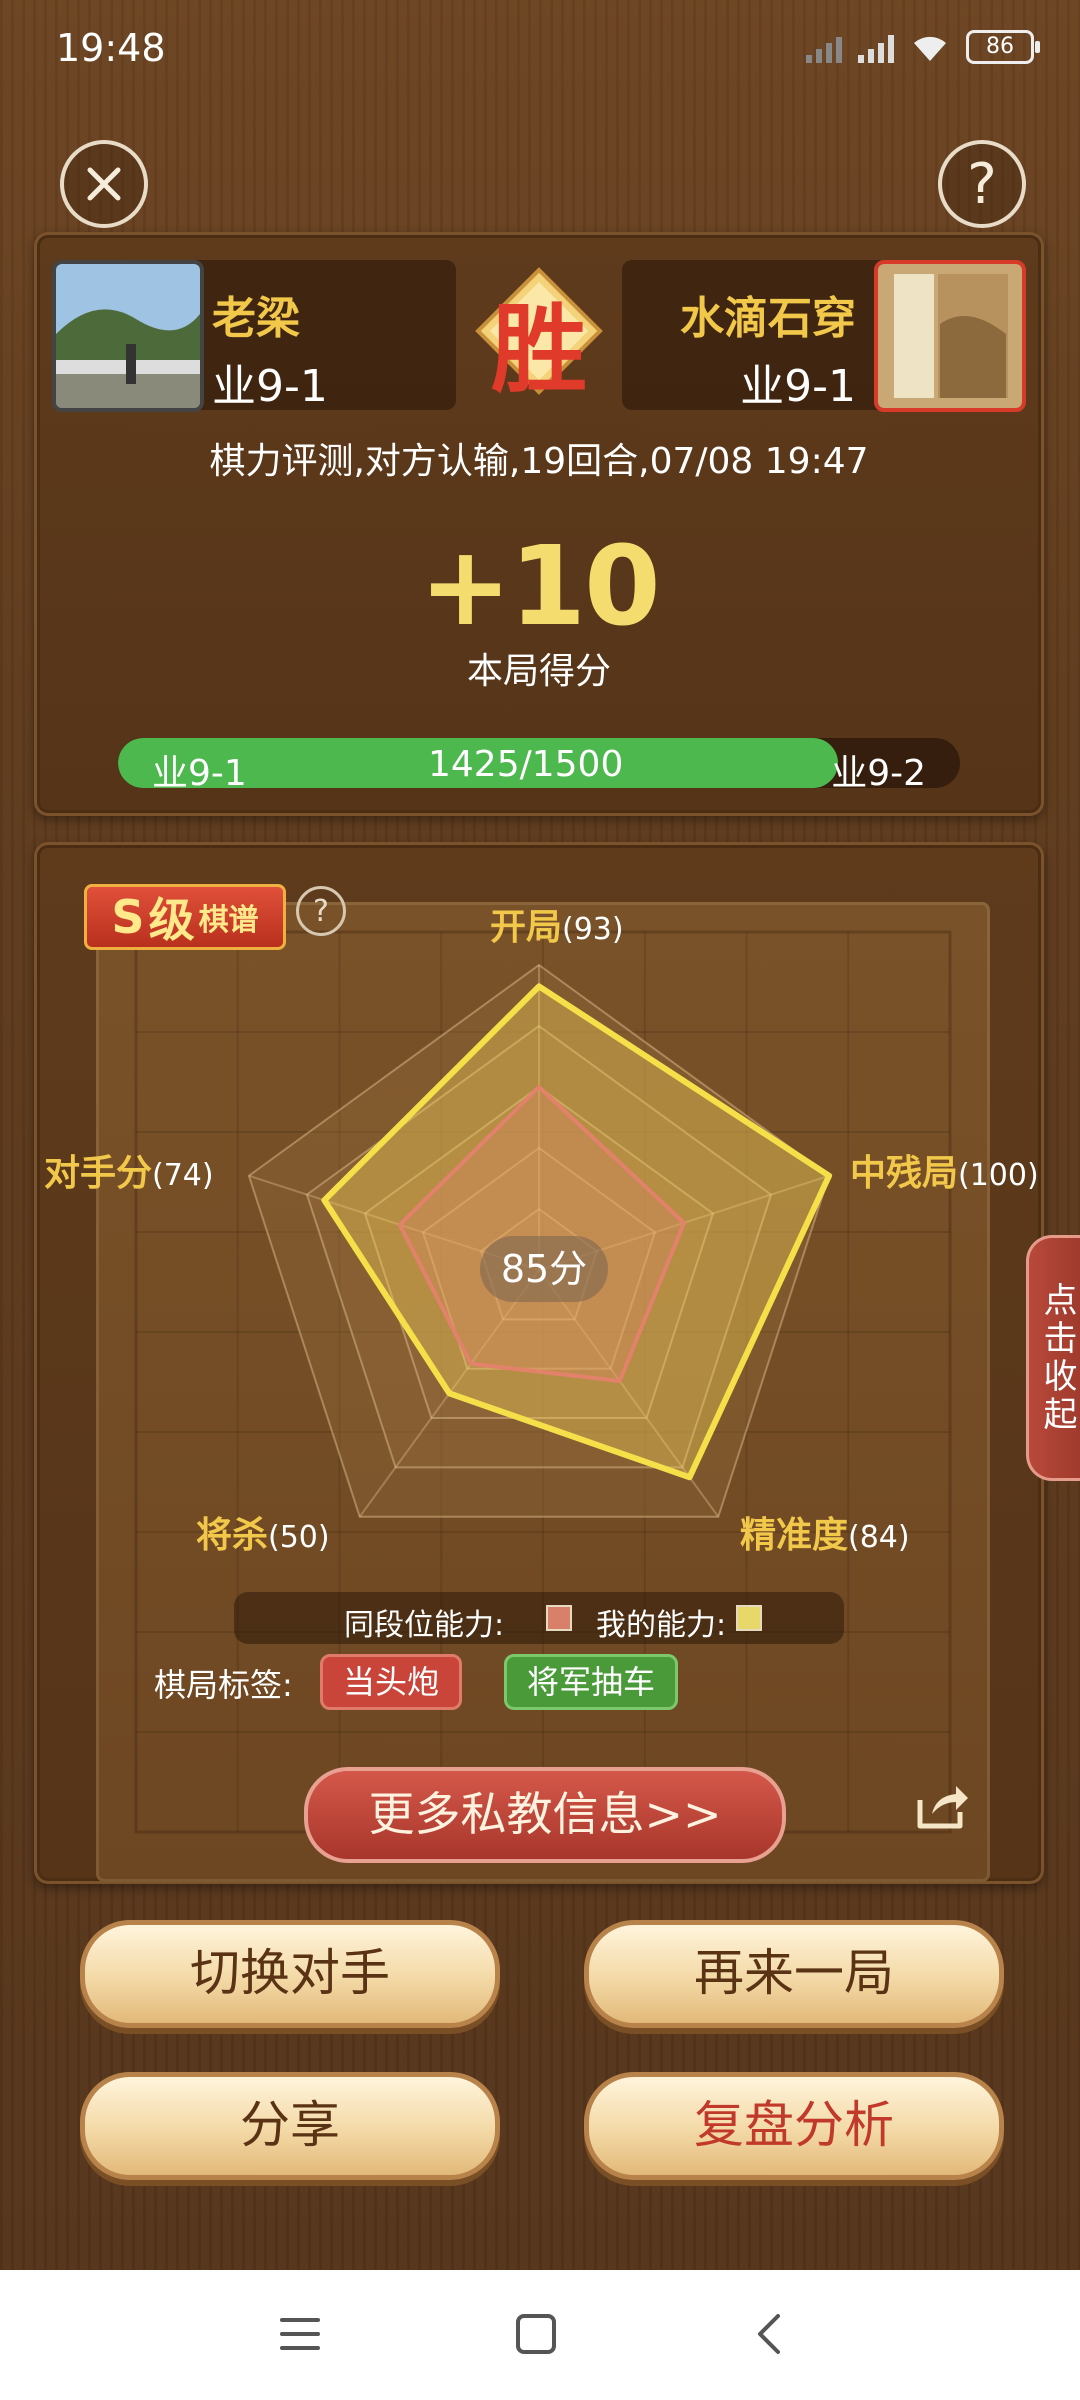 This screenshot has height=2400, width=1080. Describe the element at coordinates (256, 318) in the screenshot. I see `player-left-name: 老梁` at that location.